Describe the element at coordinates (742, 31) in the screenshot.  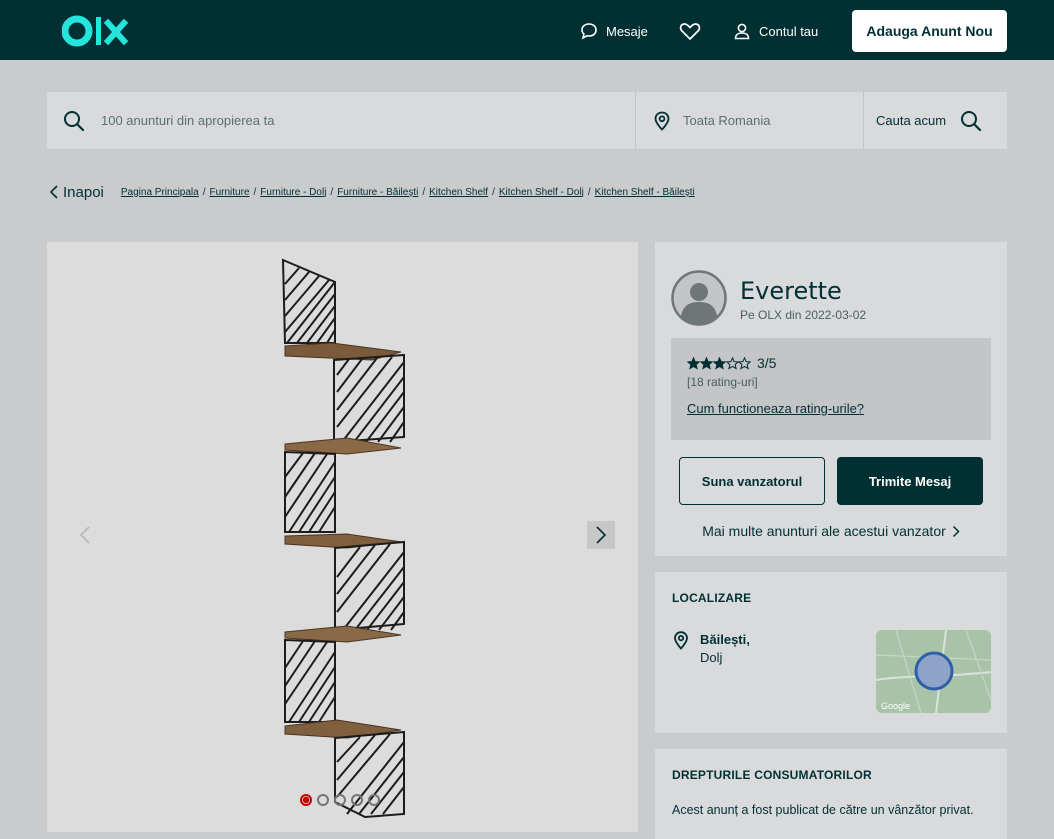
I see `user-icon` at that location.